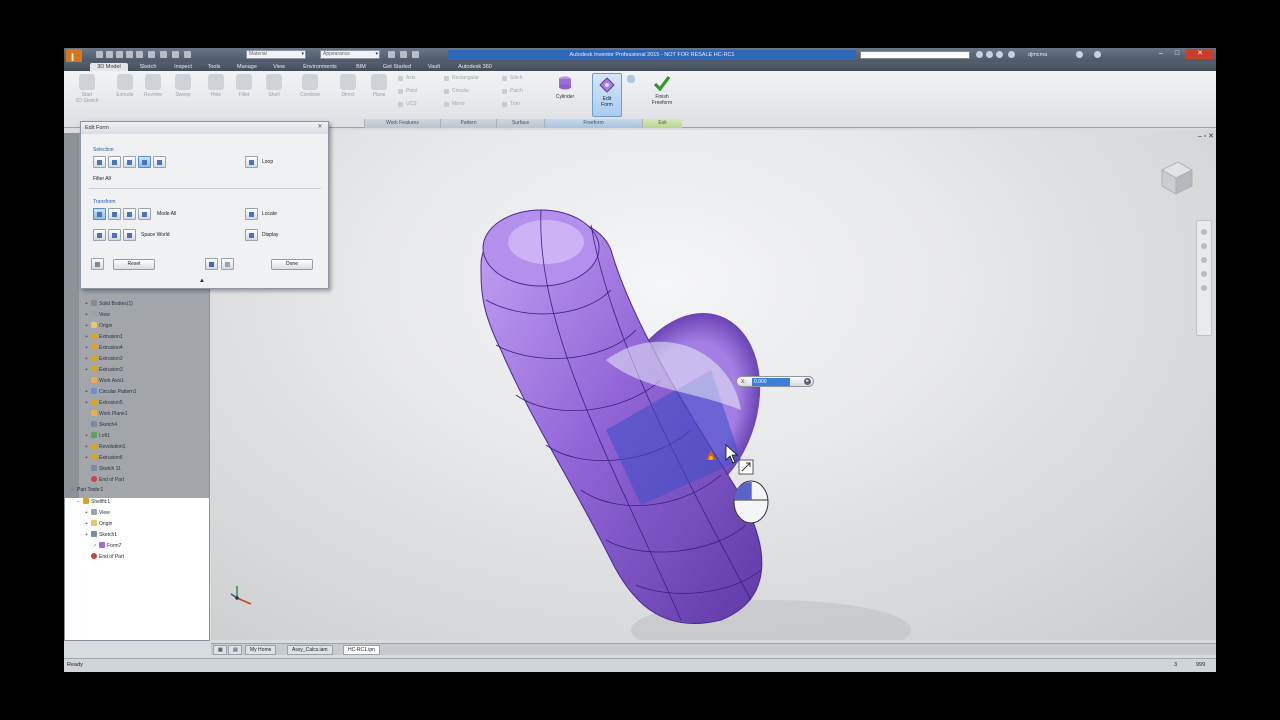 This screenshot has height=720, width=1280. Describe the element at coordinates (276, 54) in the screenshot. I see `material-select: Material` at that location.